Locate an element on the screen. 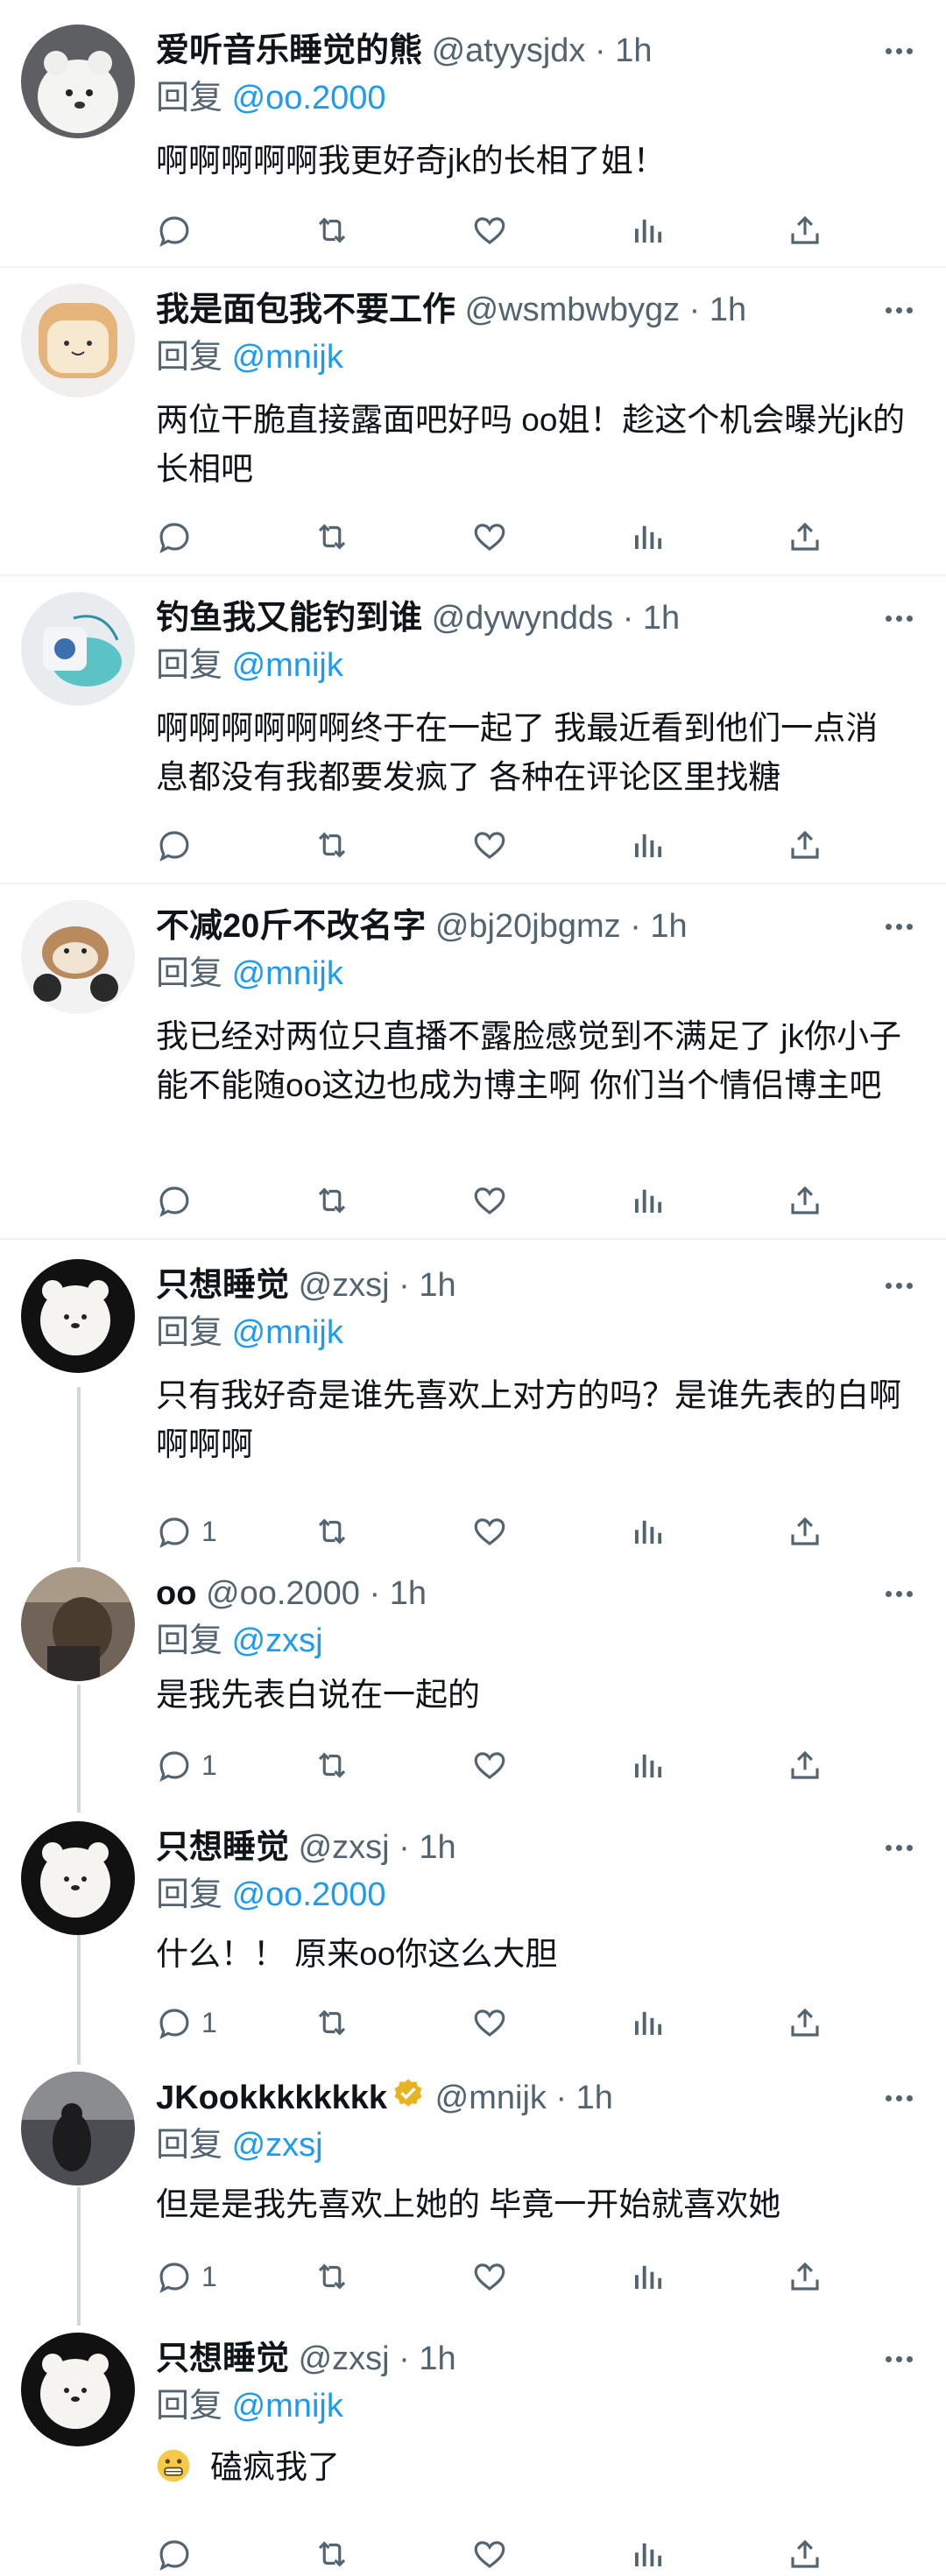 The height and width of the screenshot is (2576, 946). display-name: 我是面包我不要工作 is located at coordinates (305, 310).